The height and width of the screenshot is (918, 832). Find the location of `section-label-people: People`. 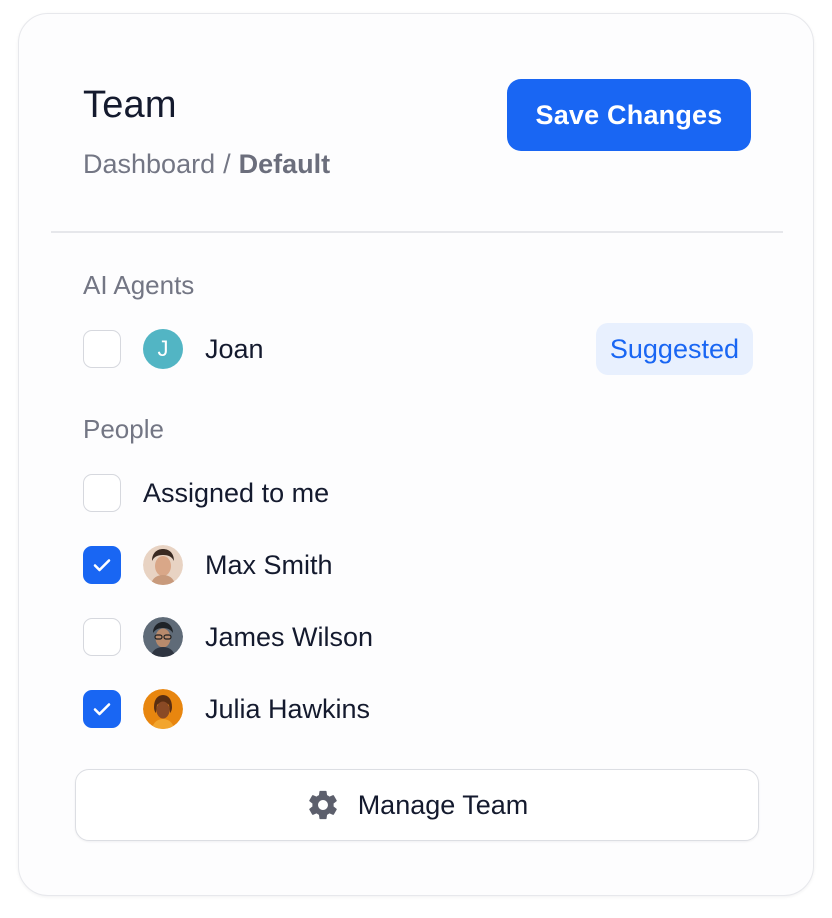

section-label-people: People is located at coordinates (123, 429).